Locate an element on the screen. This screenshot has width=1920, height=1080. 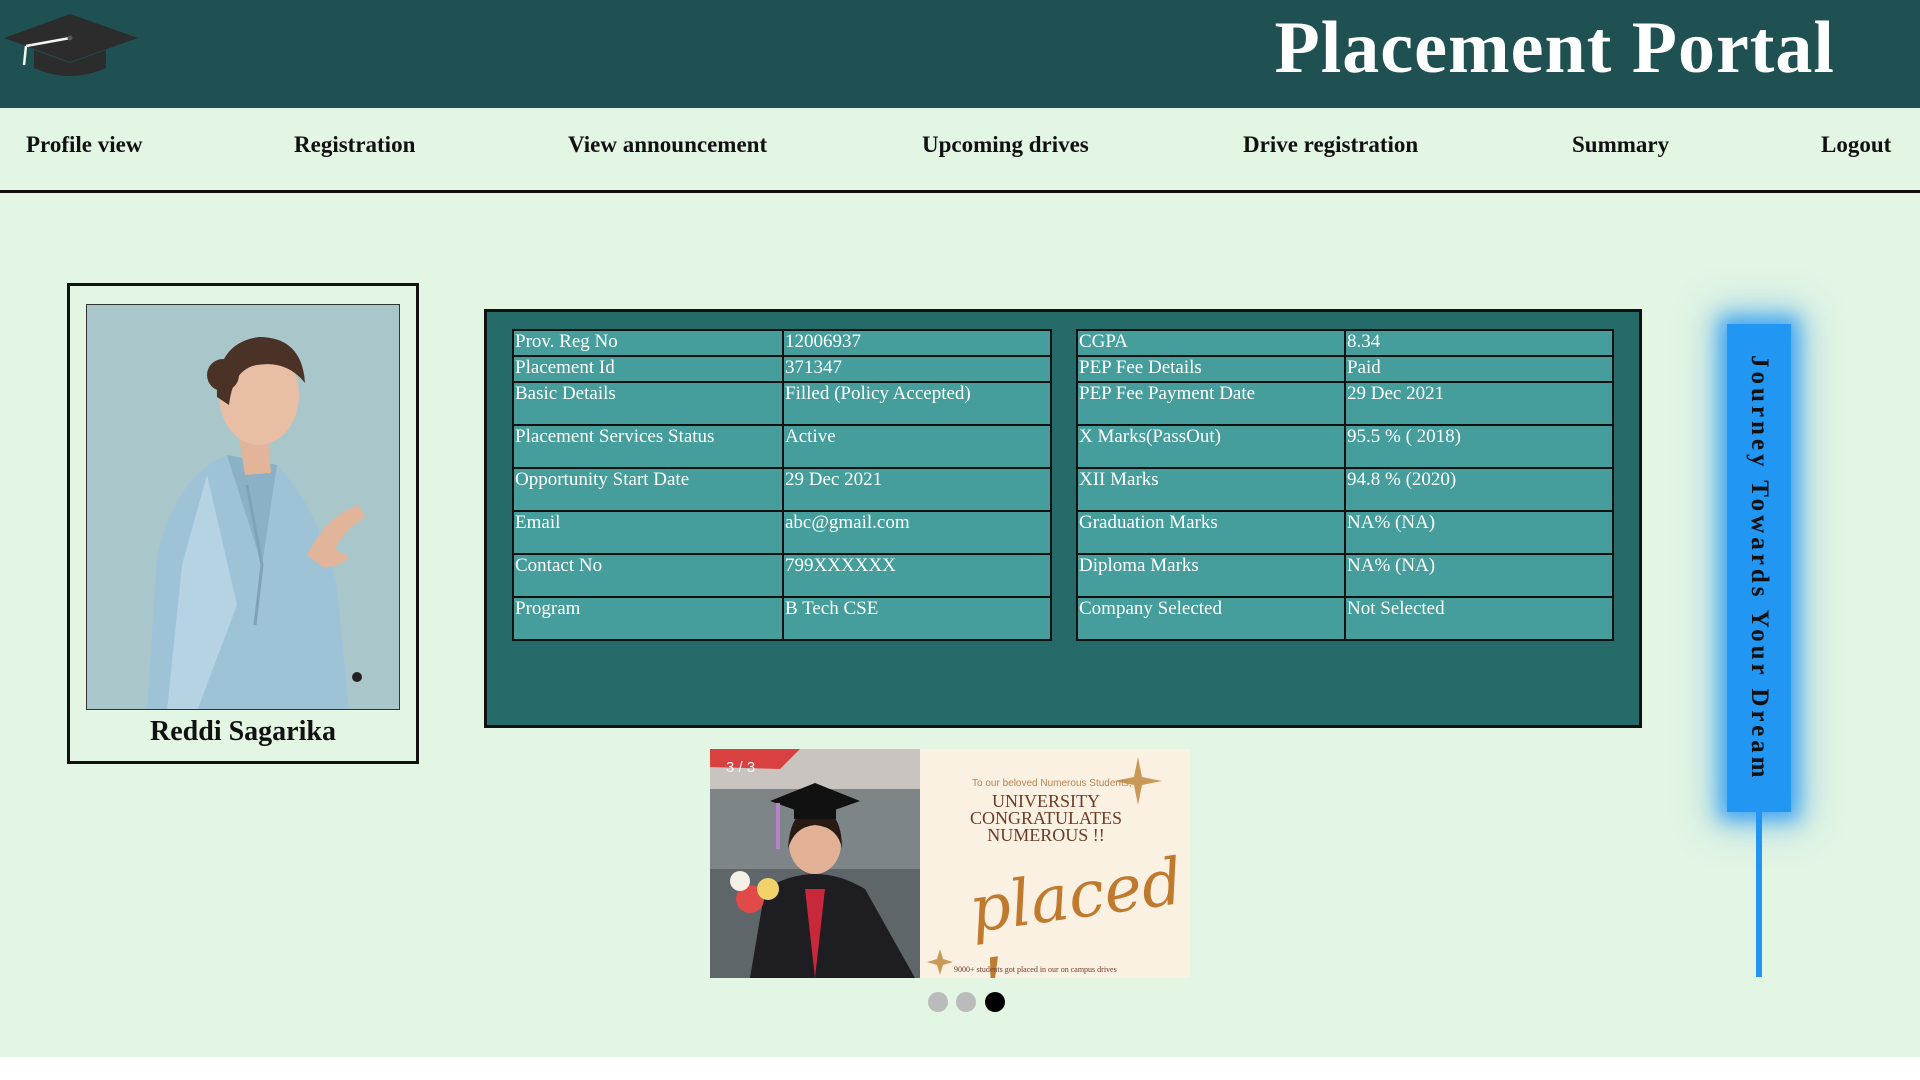
detail-value: 95.5 % ( 2018) is located at coordinates (1479, 446).